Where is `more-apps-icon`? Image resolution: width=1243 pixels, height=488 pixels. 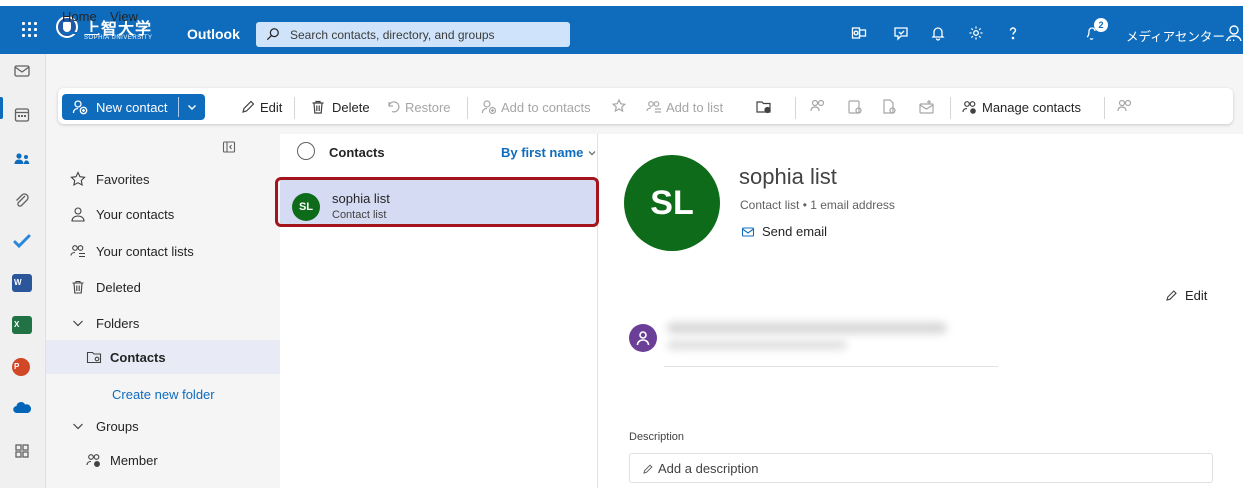
more-apps-icon is located at coordinates (22, 451).